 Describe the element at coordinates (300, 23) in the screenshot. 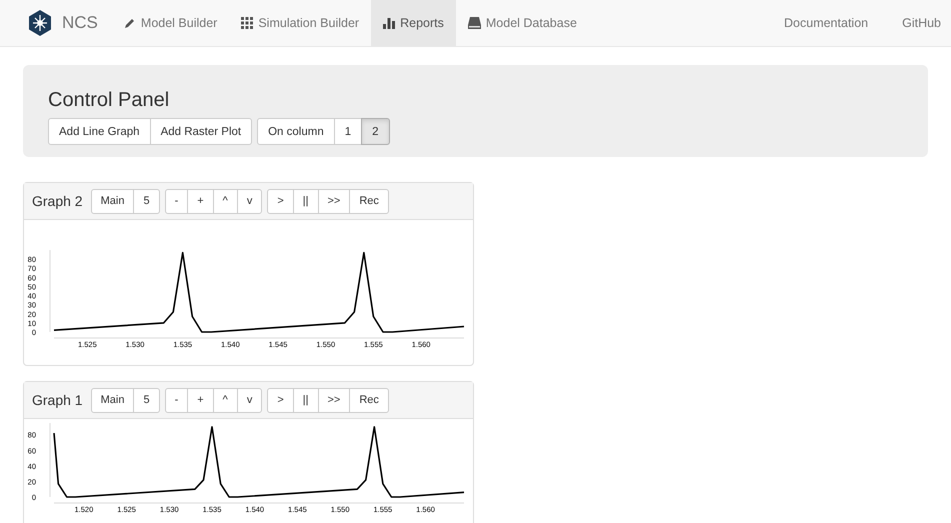

I see `nav-item: Simulation Builder` at that location.